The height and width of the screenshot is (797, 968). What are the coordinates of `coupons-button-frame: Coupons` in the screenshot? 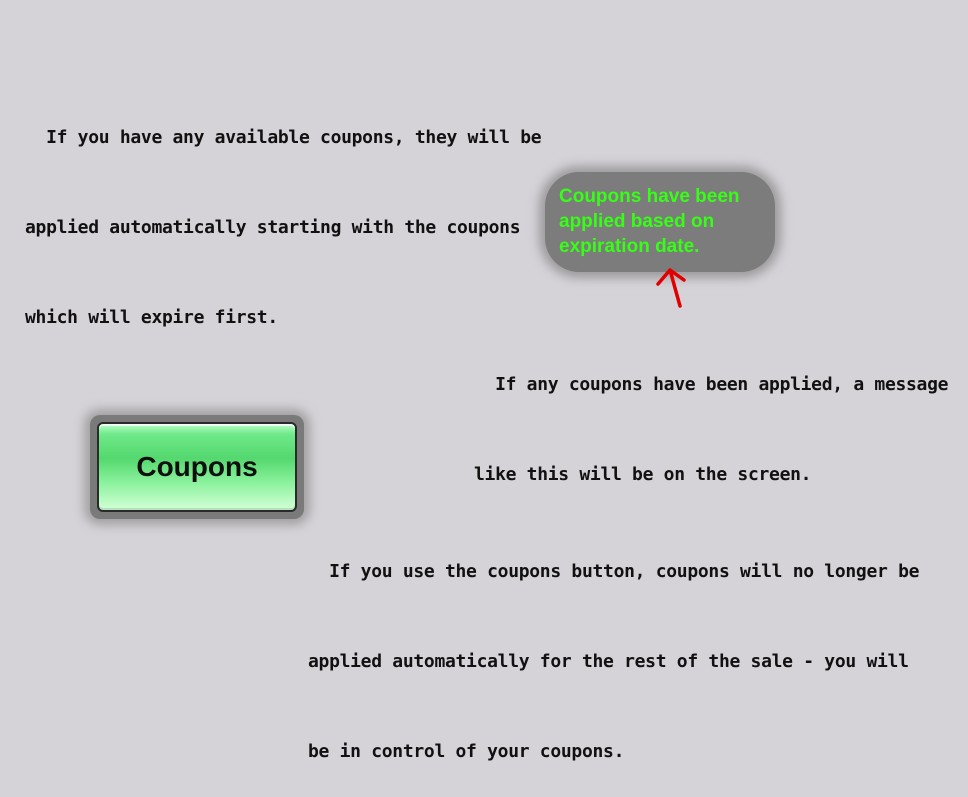 It's located at (197, 467).